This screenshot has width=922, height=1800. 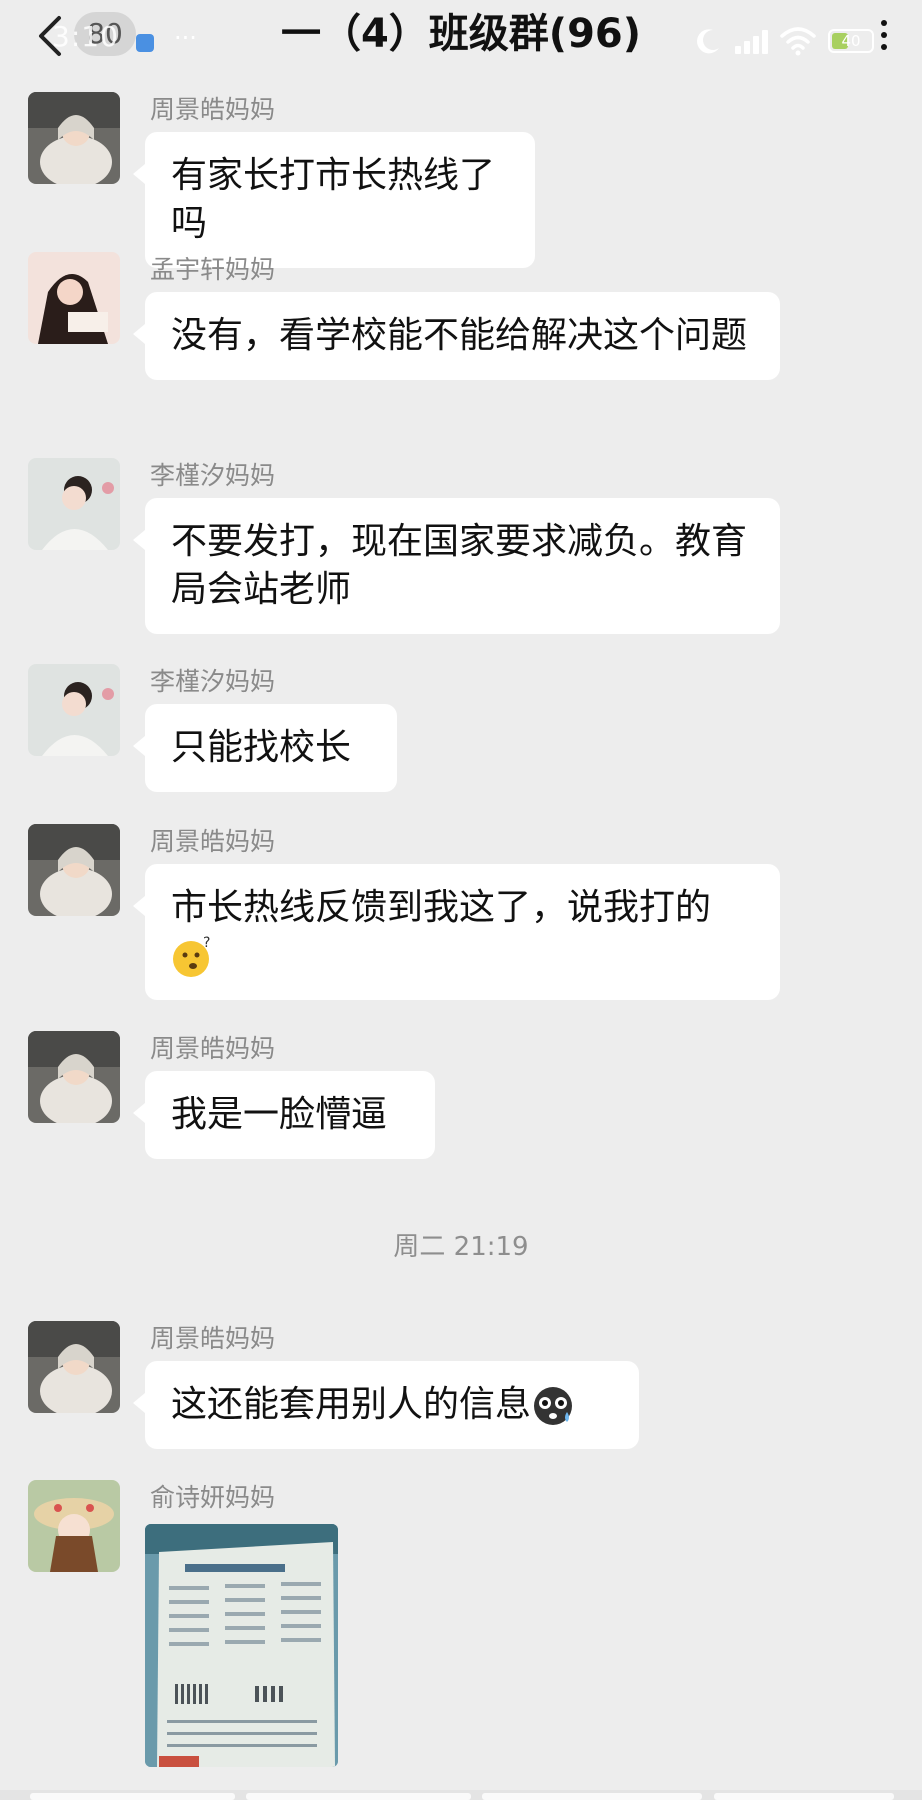 What do you see at coordinates (213, 269) in the screenshot?
I see `sender-name: 孟宇轩妈妈` at bounding box center [213, 269].